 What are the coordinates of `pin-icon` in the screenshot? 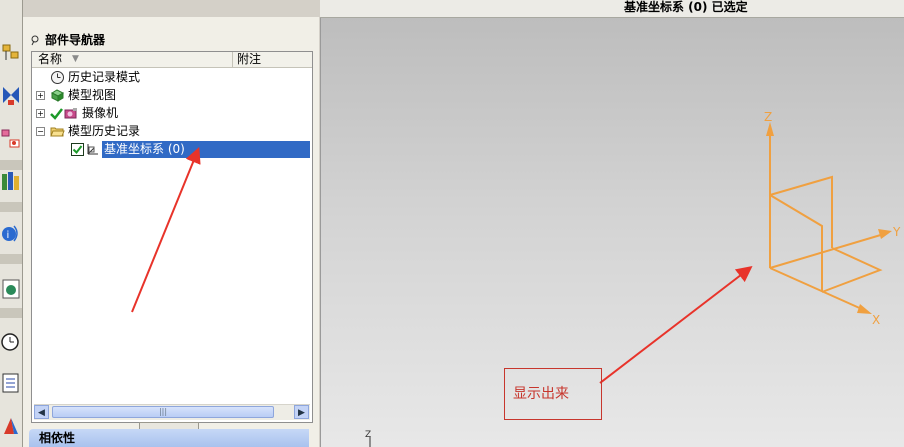 It's located at (35, 40).